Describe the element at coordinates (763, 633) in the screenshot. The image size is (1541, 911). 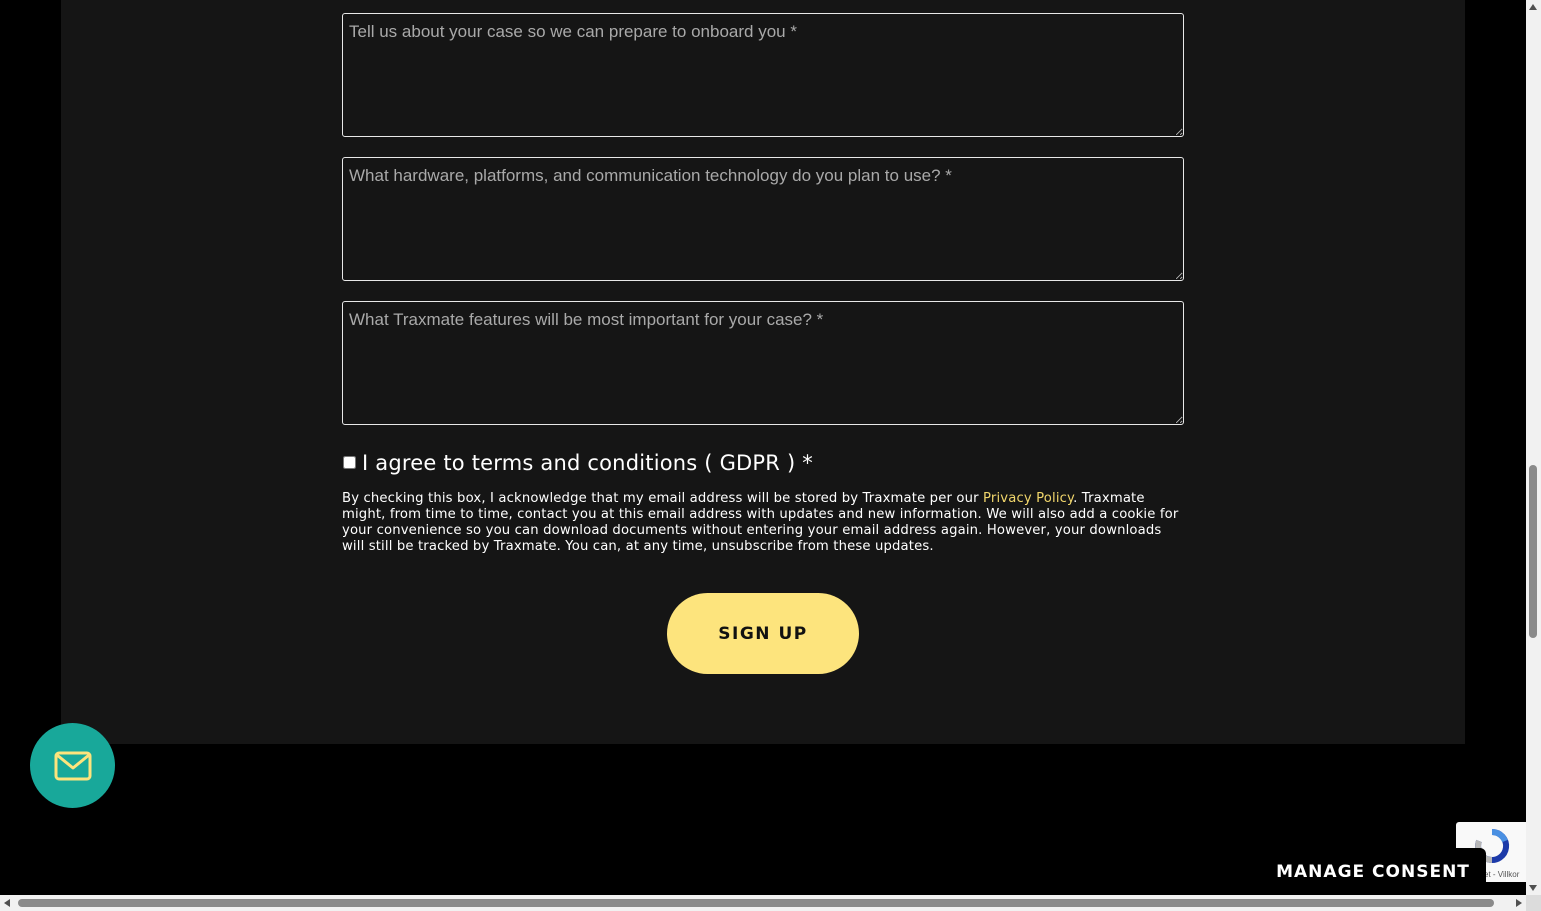
I see `sign-up-button: SIGN UP` at that location.